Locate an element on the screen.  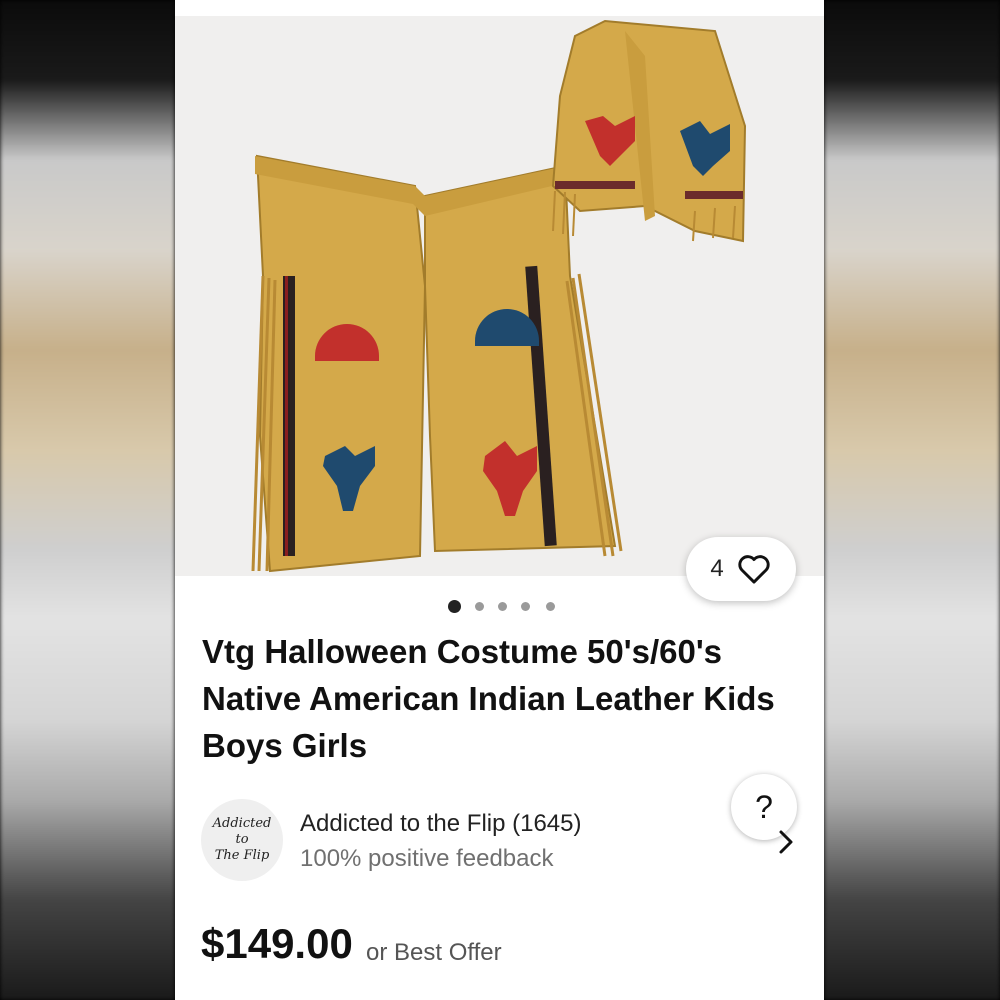
seller-name: Addicted to the Flip (1645) is located at coordinates (441, 824).